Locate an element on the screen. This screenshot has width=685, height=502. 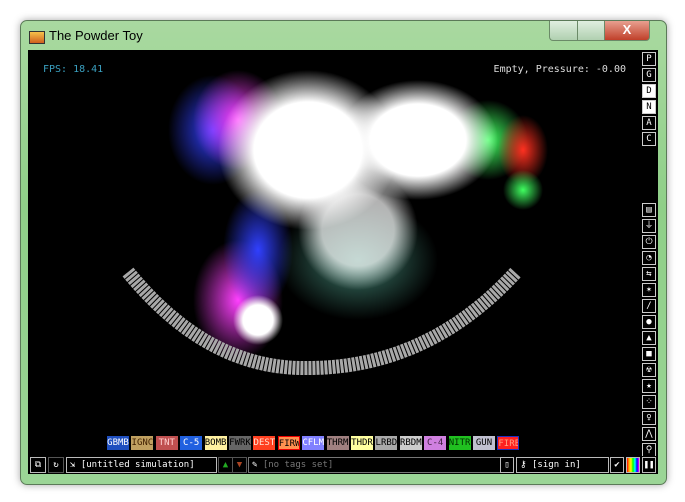
element-button-lrbd: LRBD is located at coordinates (386, 443).